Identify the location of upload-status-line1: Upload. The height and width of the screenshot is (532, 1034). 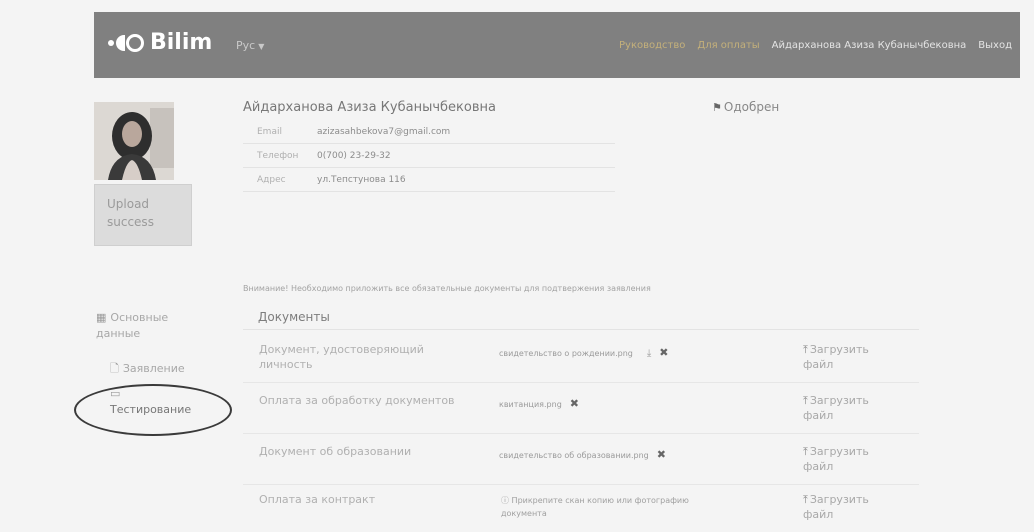
(128, 204).